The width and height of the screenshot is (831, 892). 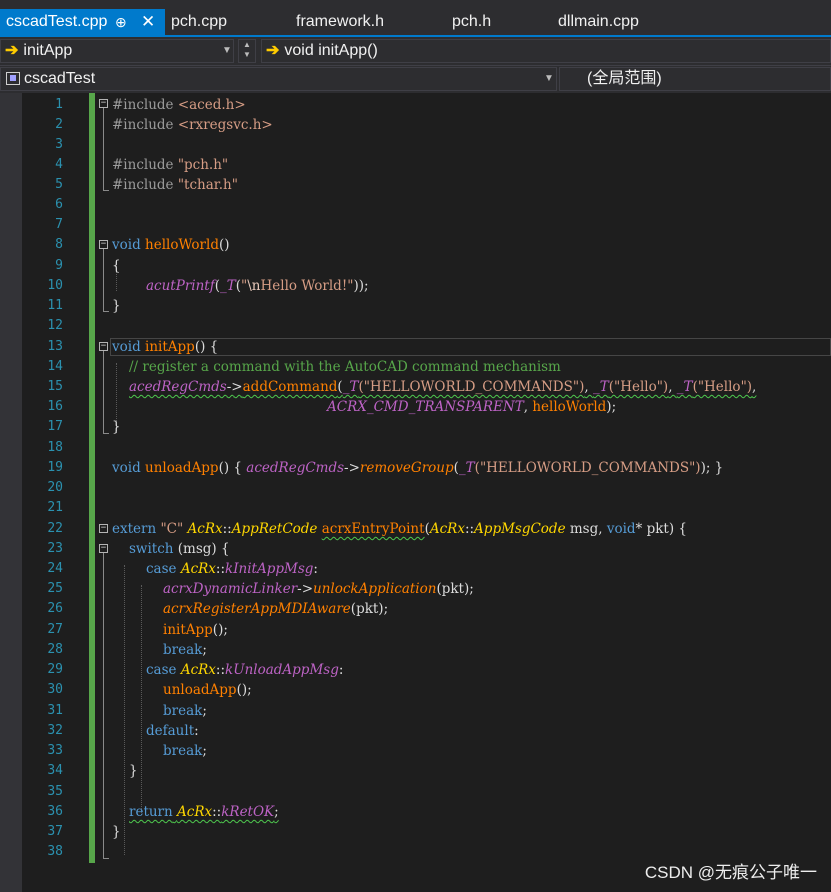 I want to click on line-number: 16, so click(x=55, y=406).